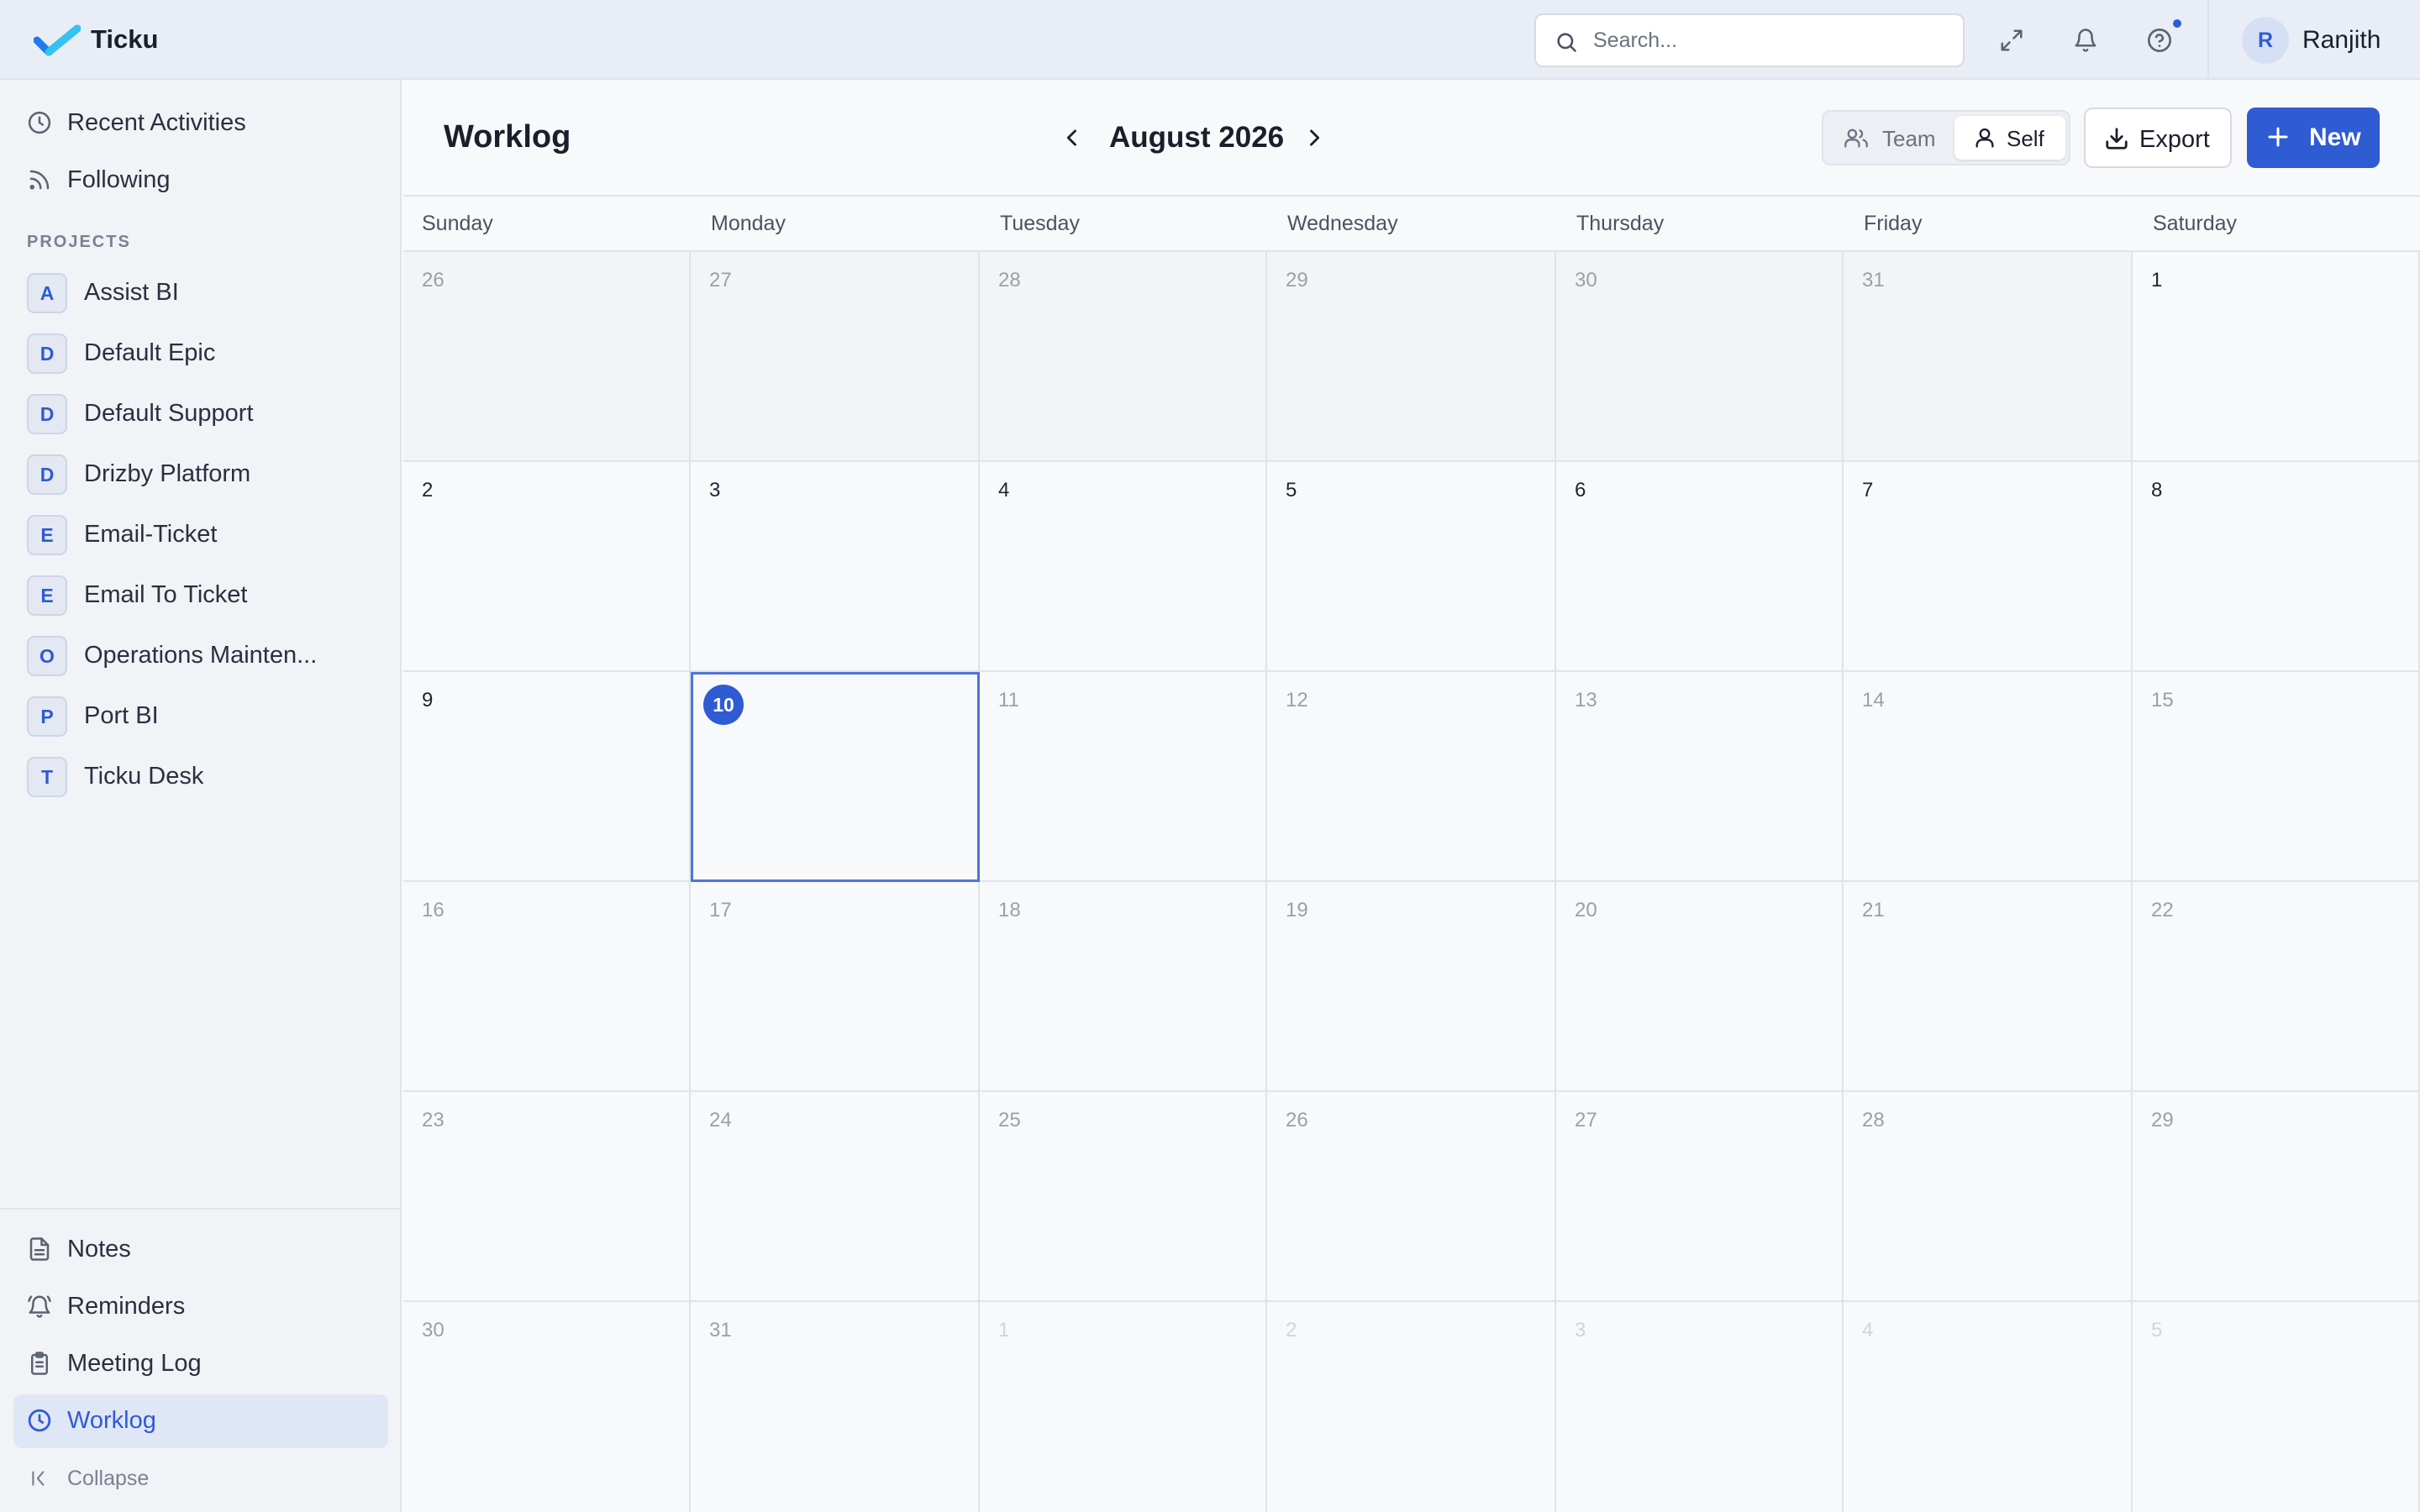 This screenshot has height=1512, width=2420. What do you see at coordinates (1700, 777) in the screenshot?
I see `calendar-day: 13` at bounding box center [1700, 777].